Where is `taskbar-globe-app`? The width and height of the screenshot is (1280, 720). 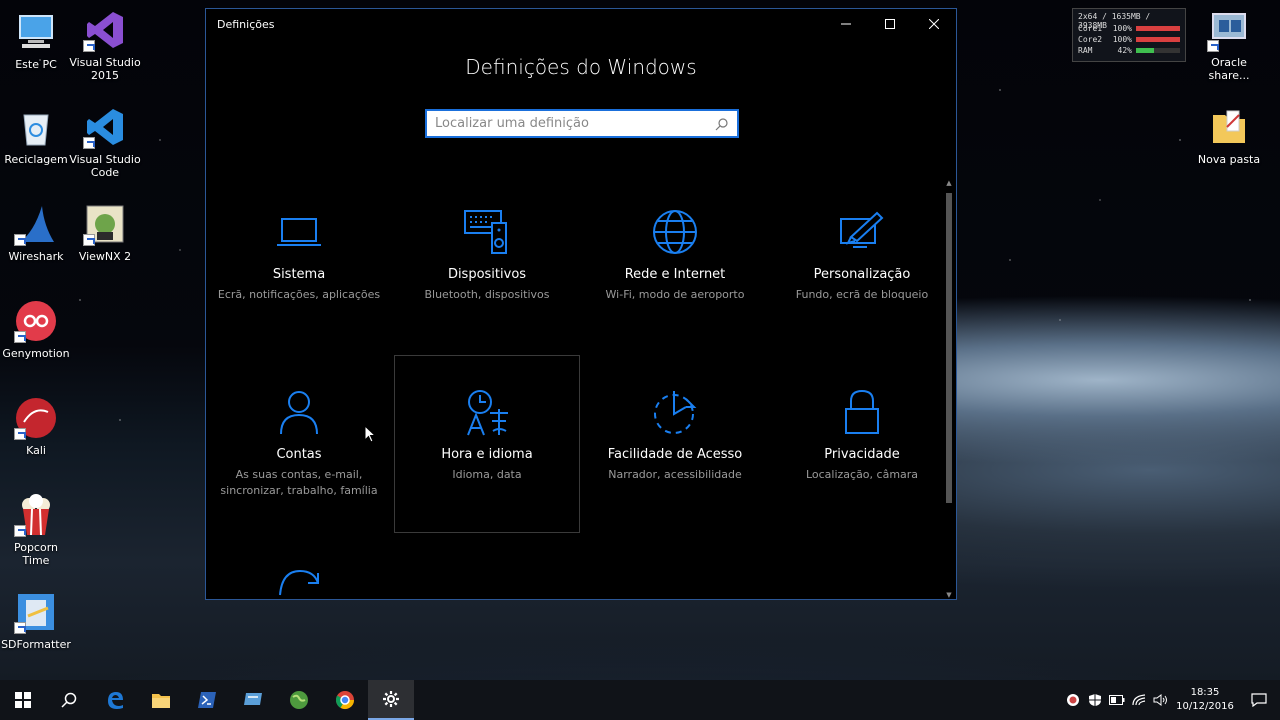 taskbar-globe-app is located at coordinates (299, 700).